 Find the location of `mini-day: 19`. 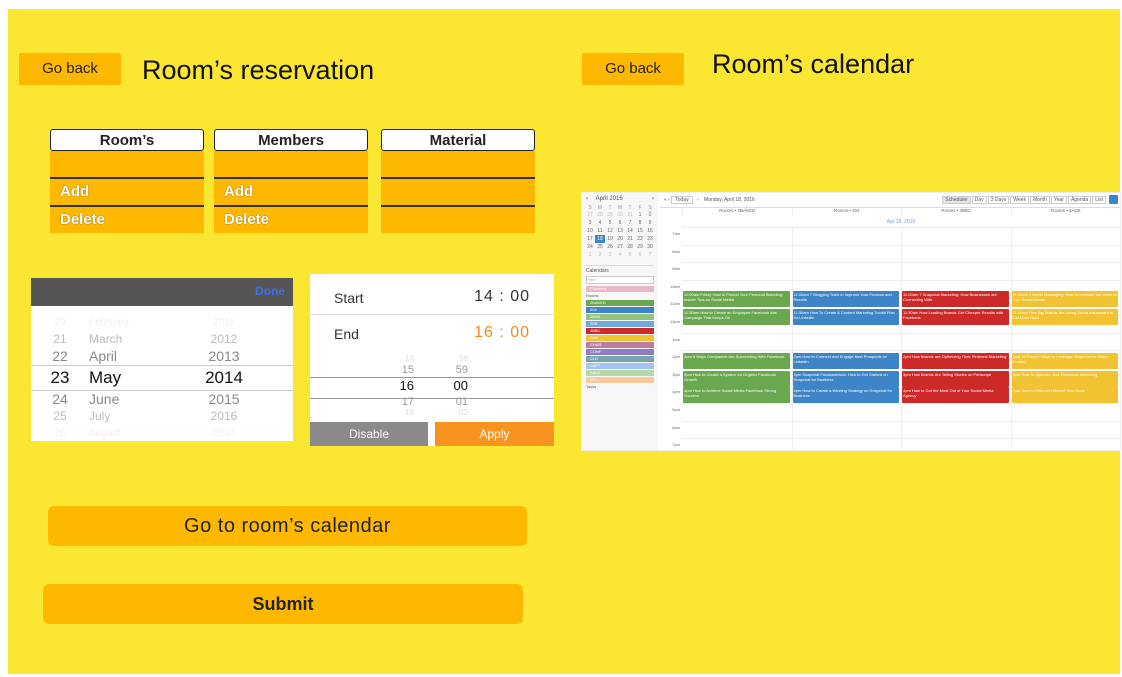

mini-day: 19 is located at coordinates (610, 239).